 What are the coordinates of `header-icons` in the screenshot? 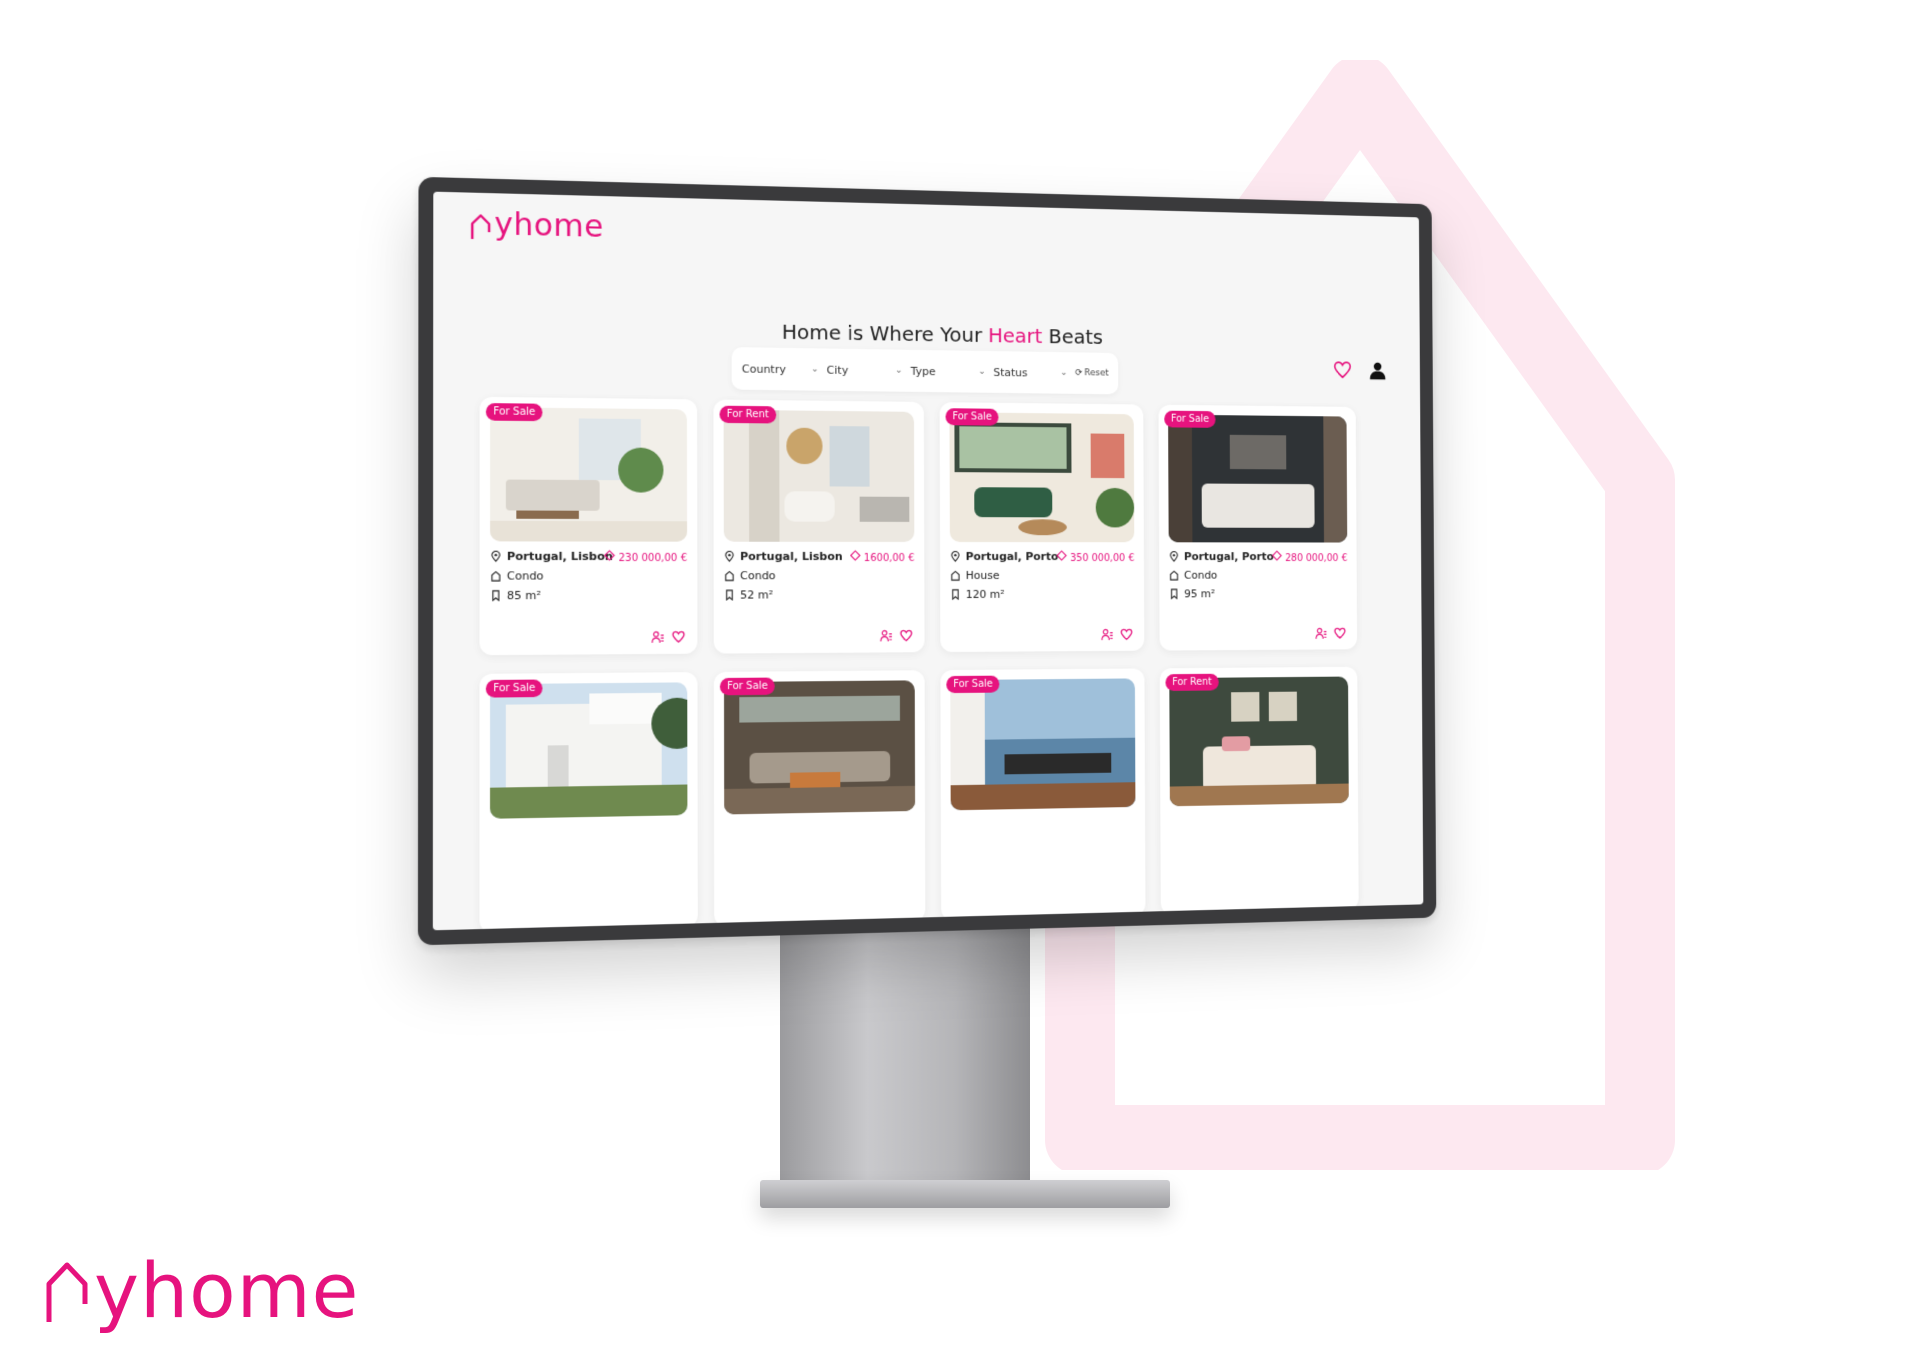 It's located at (1360, 370).